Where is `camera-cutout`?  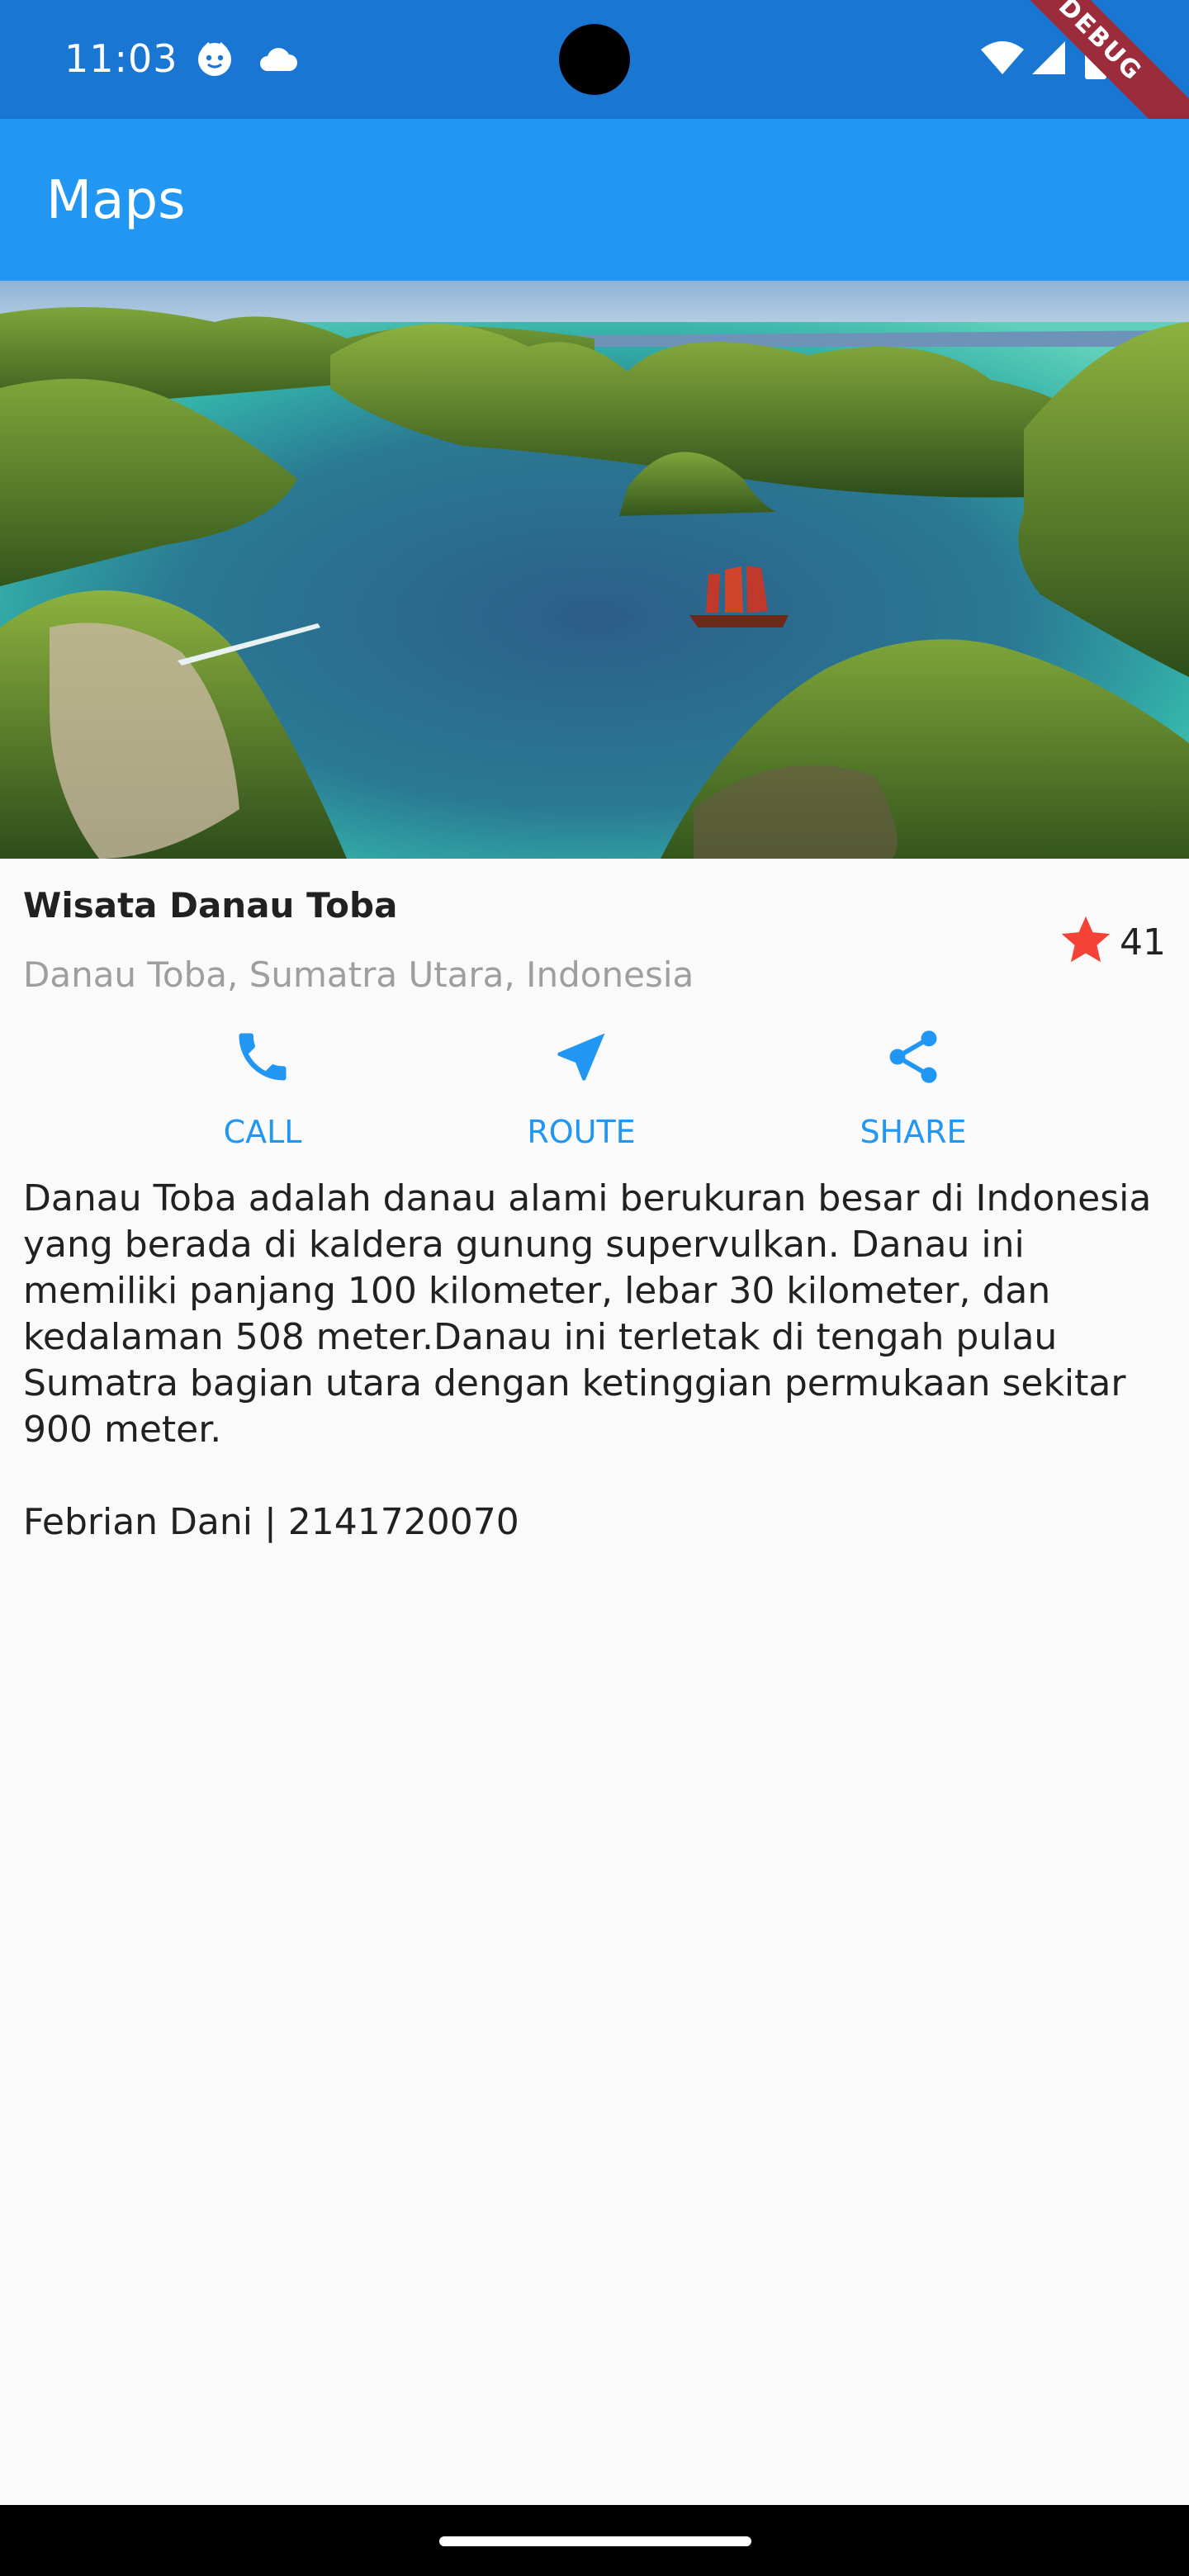
camera-cutout is located at coordinates (594, 59).